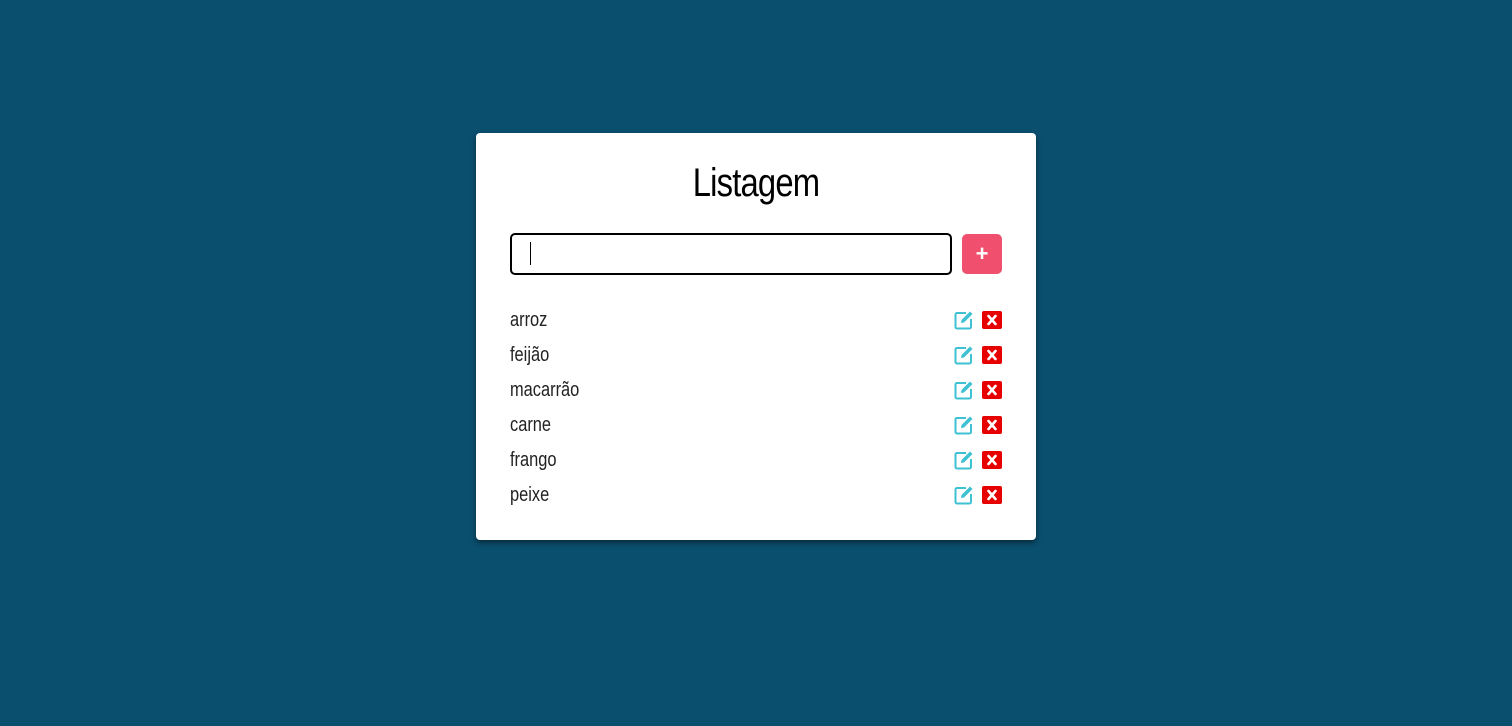  Describe the element at coordinates (756, 497) in the screenshot. I see `list-item: peixe` at that location.